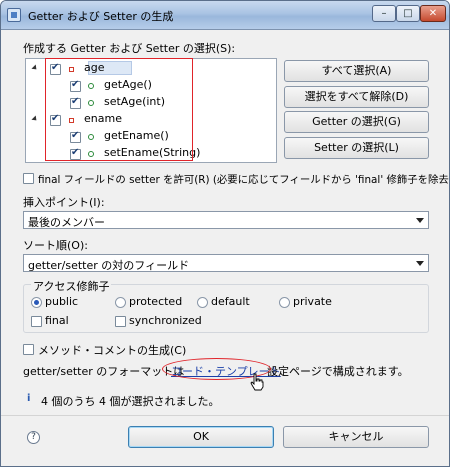  What do you see at coordinates (356, 148) in the screenshot?
I see `select-setters-button: Setter の選択(L)` at bounding box center [356, 148].